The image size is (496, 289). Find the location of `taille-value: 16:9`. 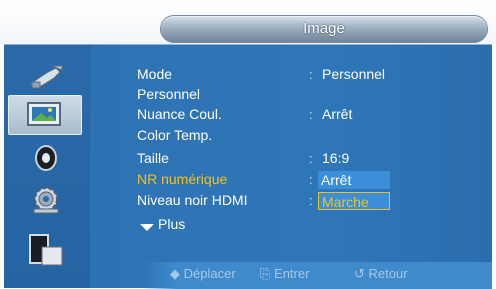

taille-value: 16:9 is located at coordinates (336, 158).